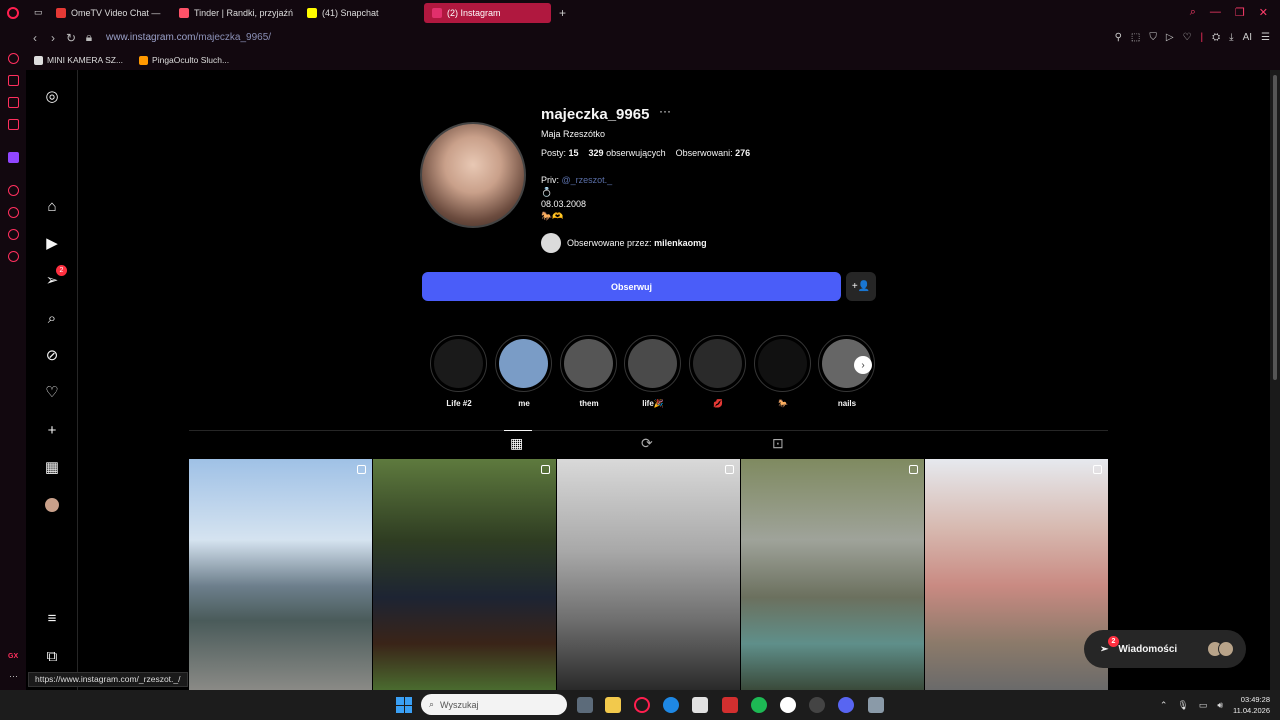 The width and height of the screenshot is (1280, 720). Describe the element at coordinates (1118, 37) in the screenshot. I see `pin-icon: ⚲` at that location.